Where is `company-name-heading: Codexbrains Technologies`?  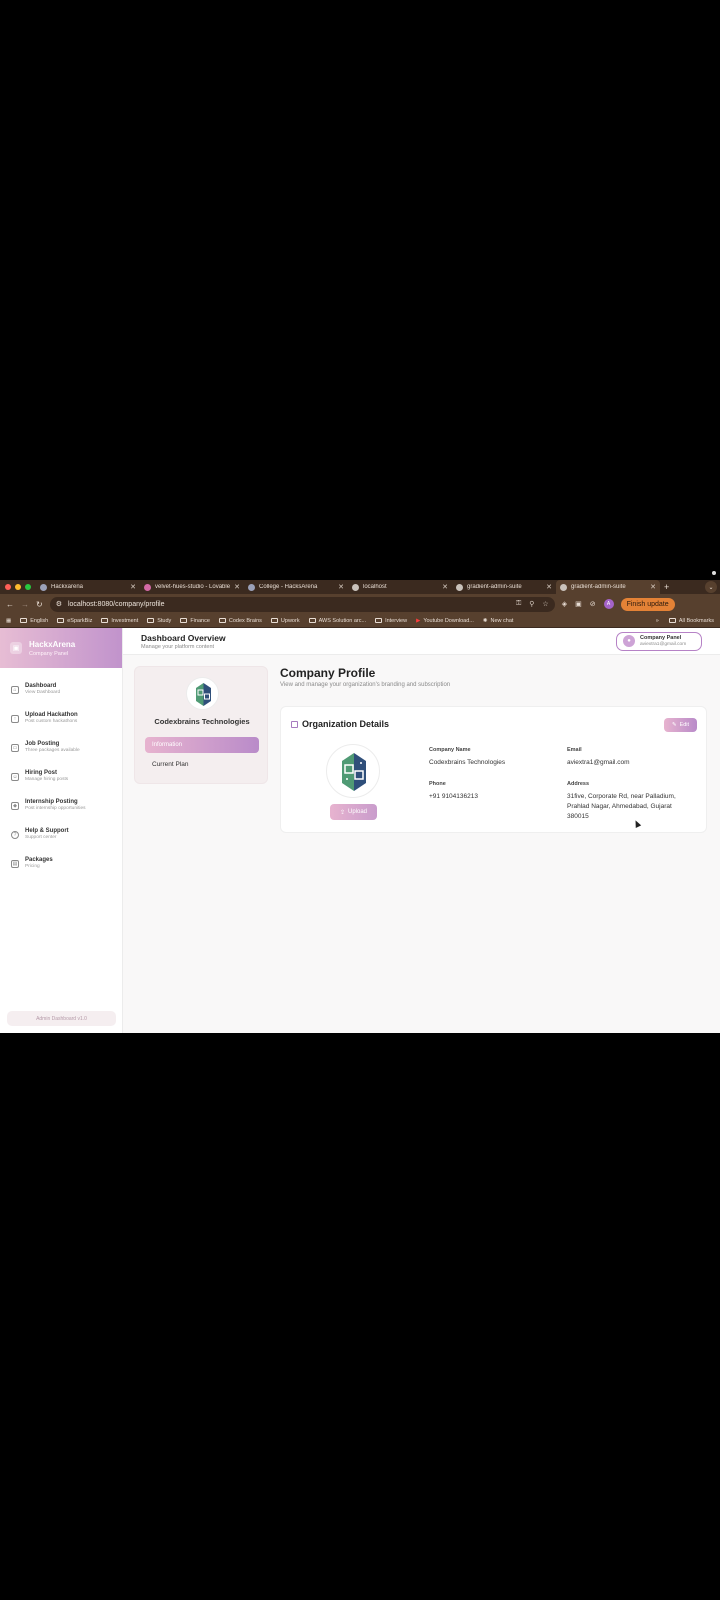
company-name-heading: Codexbrains Technologies is located at coordinates (202, 721).